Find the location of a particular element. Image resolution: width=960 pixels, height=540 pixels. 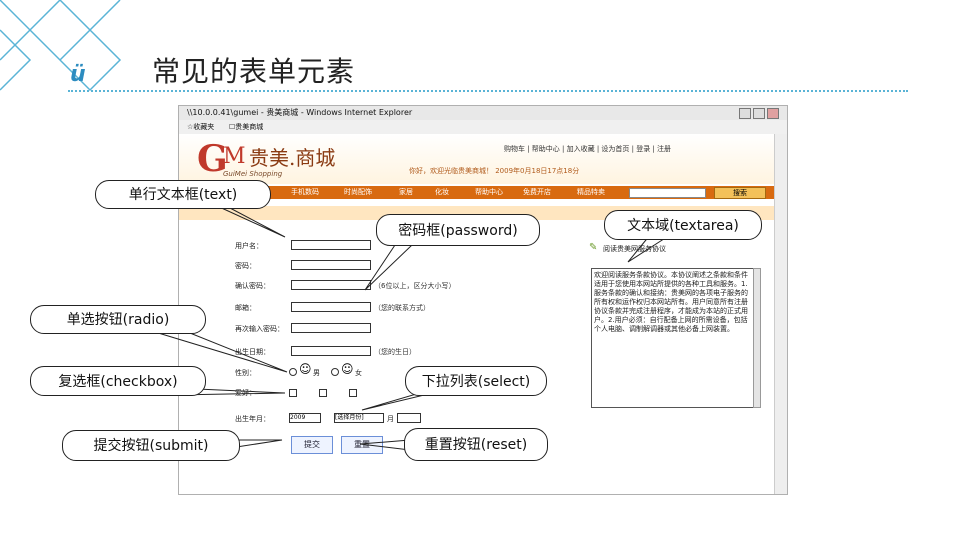

callout-checkbox: 复选框(checkbox) is located at coordinates (118, 381).